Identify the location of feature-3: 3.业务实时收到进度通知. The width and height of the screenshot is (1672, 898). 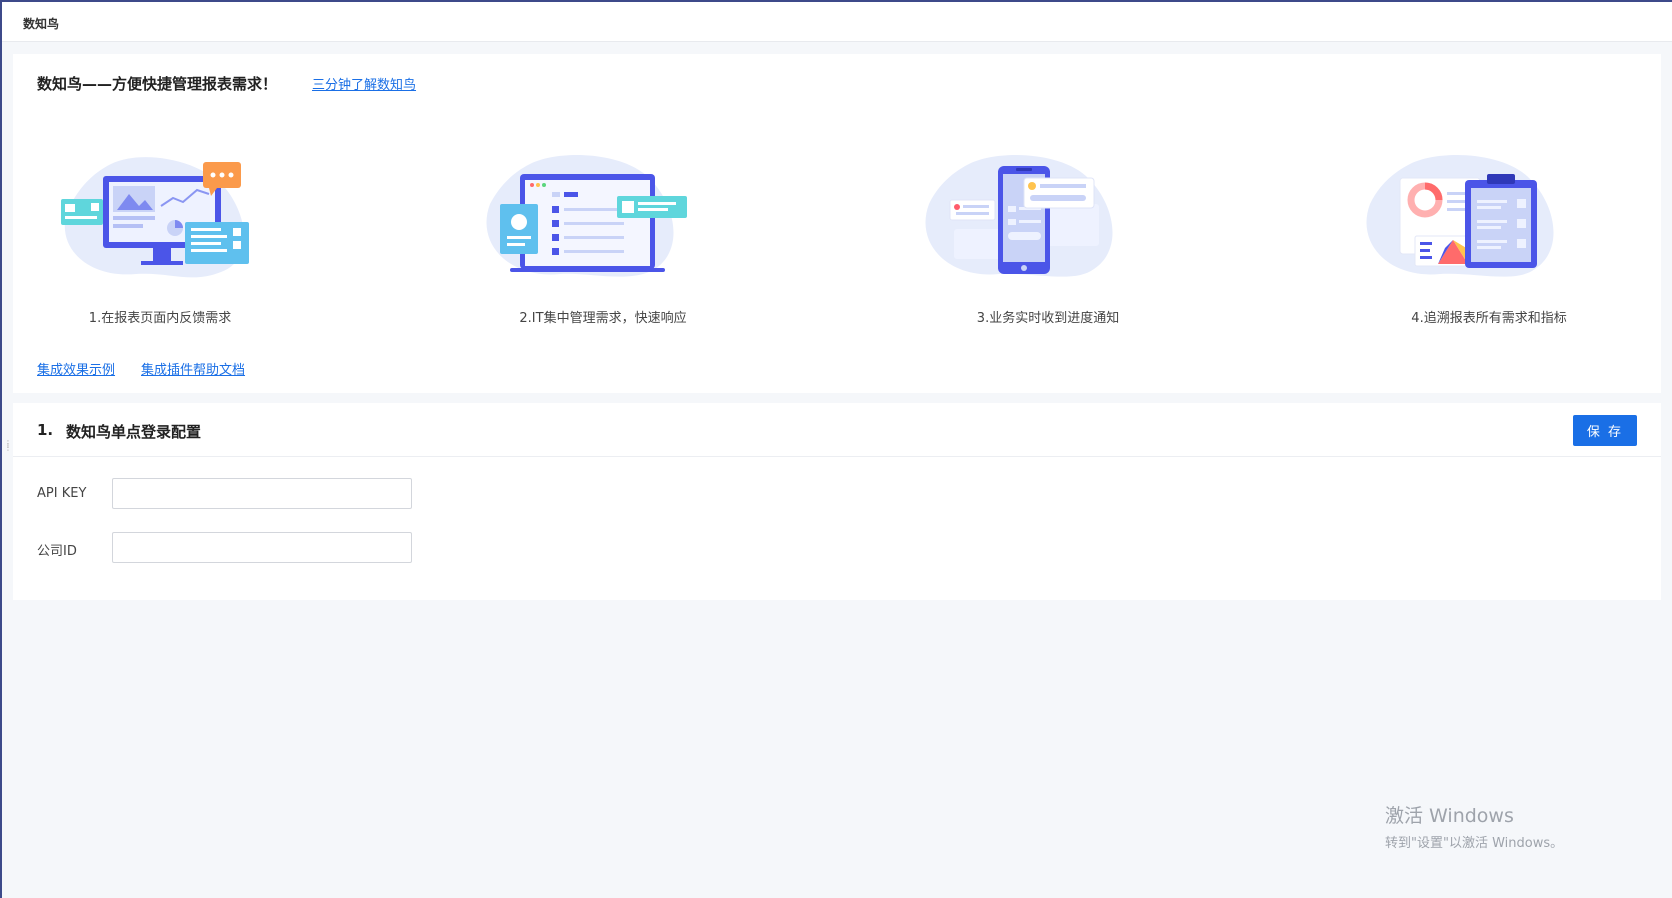
(1054, 244).